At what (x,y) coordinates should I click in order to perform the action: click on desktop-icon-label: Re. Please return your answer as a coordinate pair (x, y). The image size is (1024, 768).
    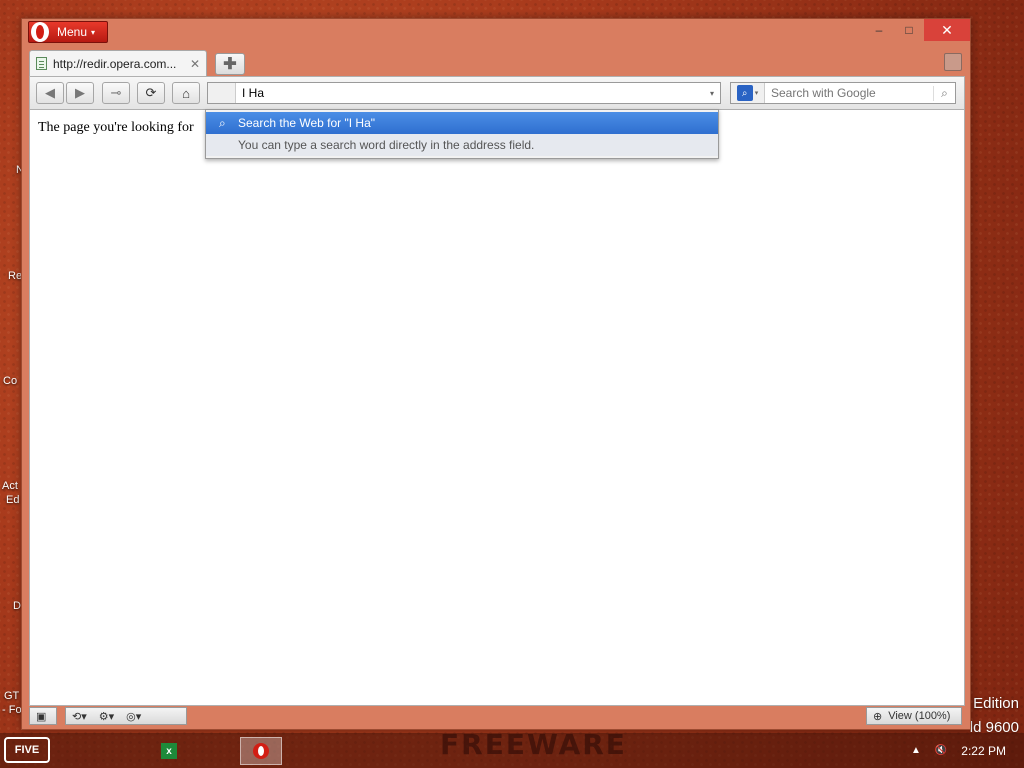
    Looking at the image, I should click on (15, 276).